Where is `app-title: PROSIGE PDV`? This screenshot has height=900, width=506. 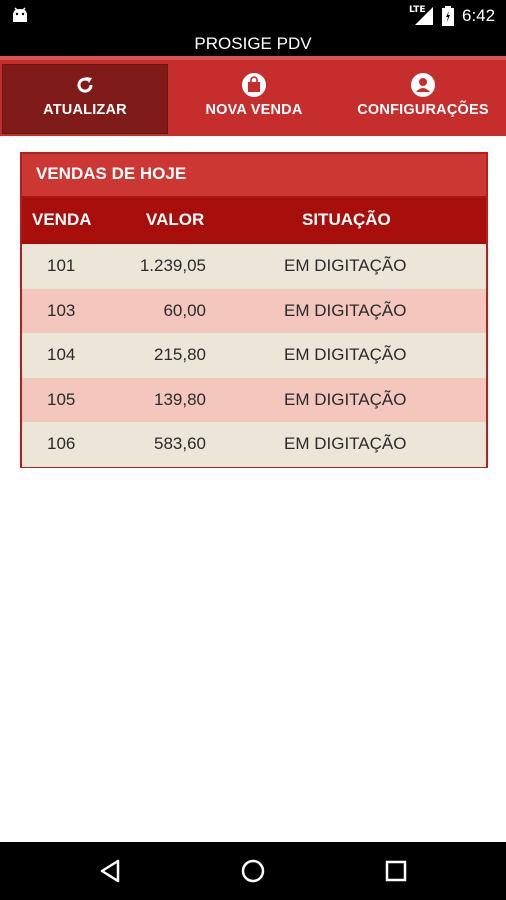
app-title: PROSIGE PDV is located at coordinates (253, 44).